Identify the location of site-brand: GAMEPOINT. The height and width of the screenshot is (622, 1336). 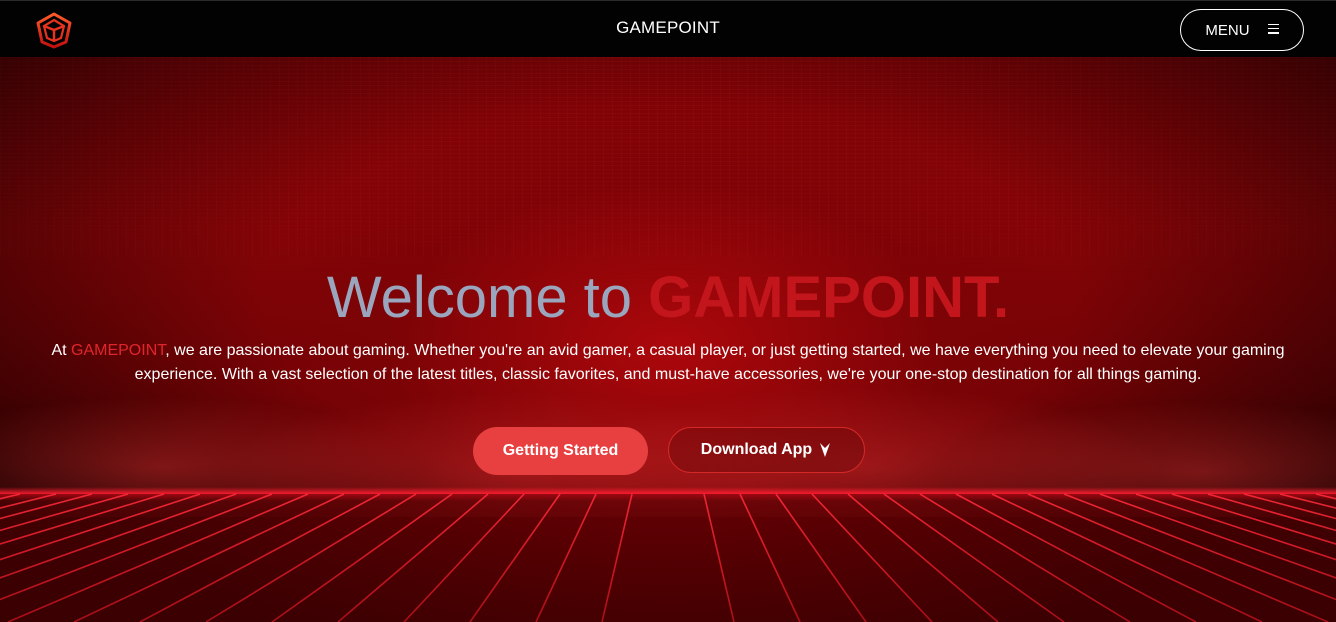
(668, 28).